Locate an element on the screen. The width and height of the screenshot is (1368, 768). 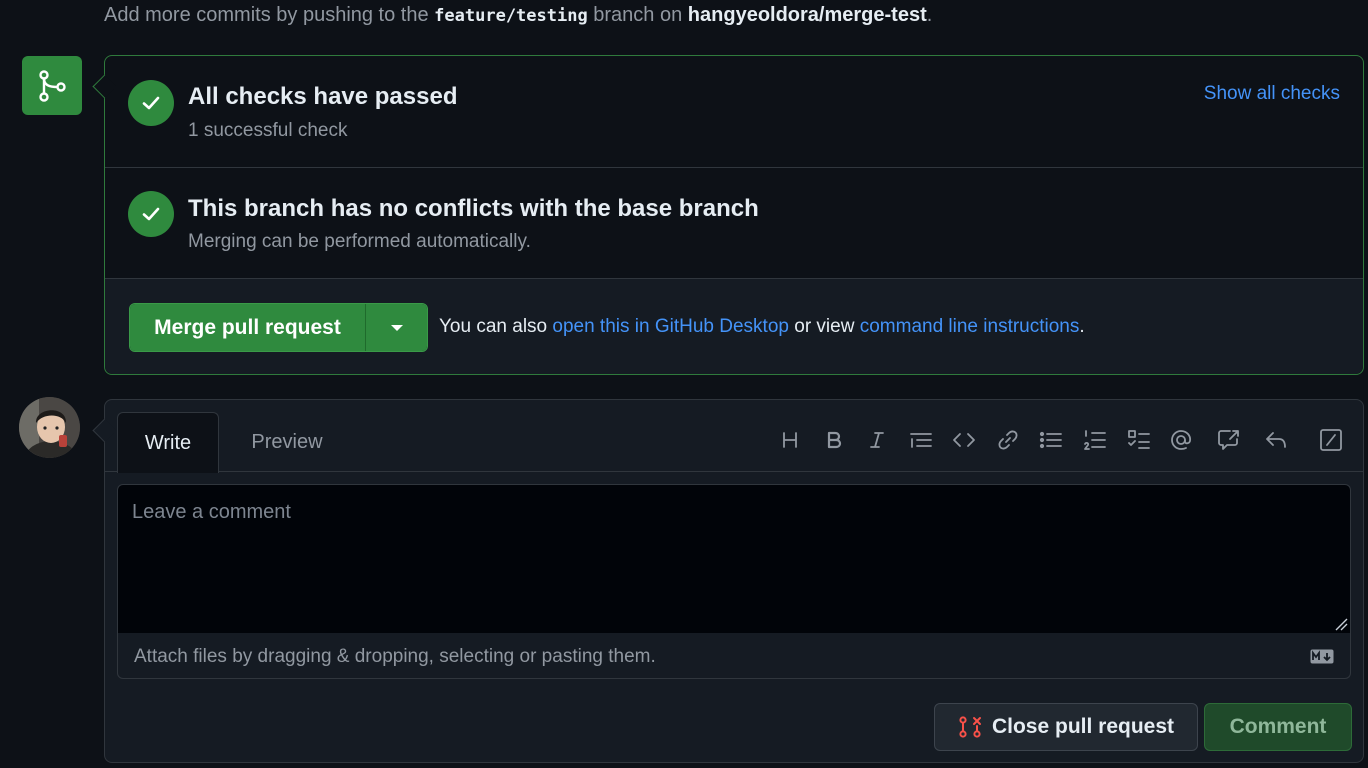
comment-tabs-bar: Write Preview is located at coordinates (734, 436).